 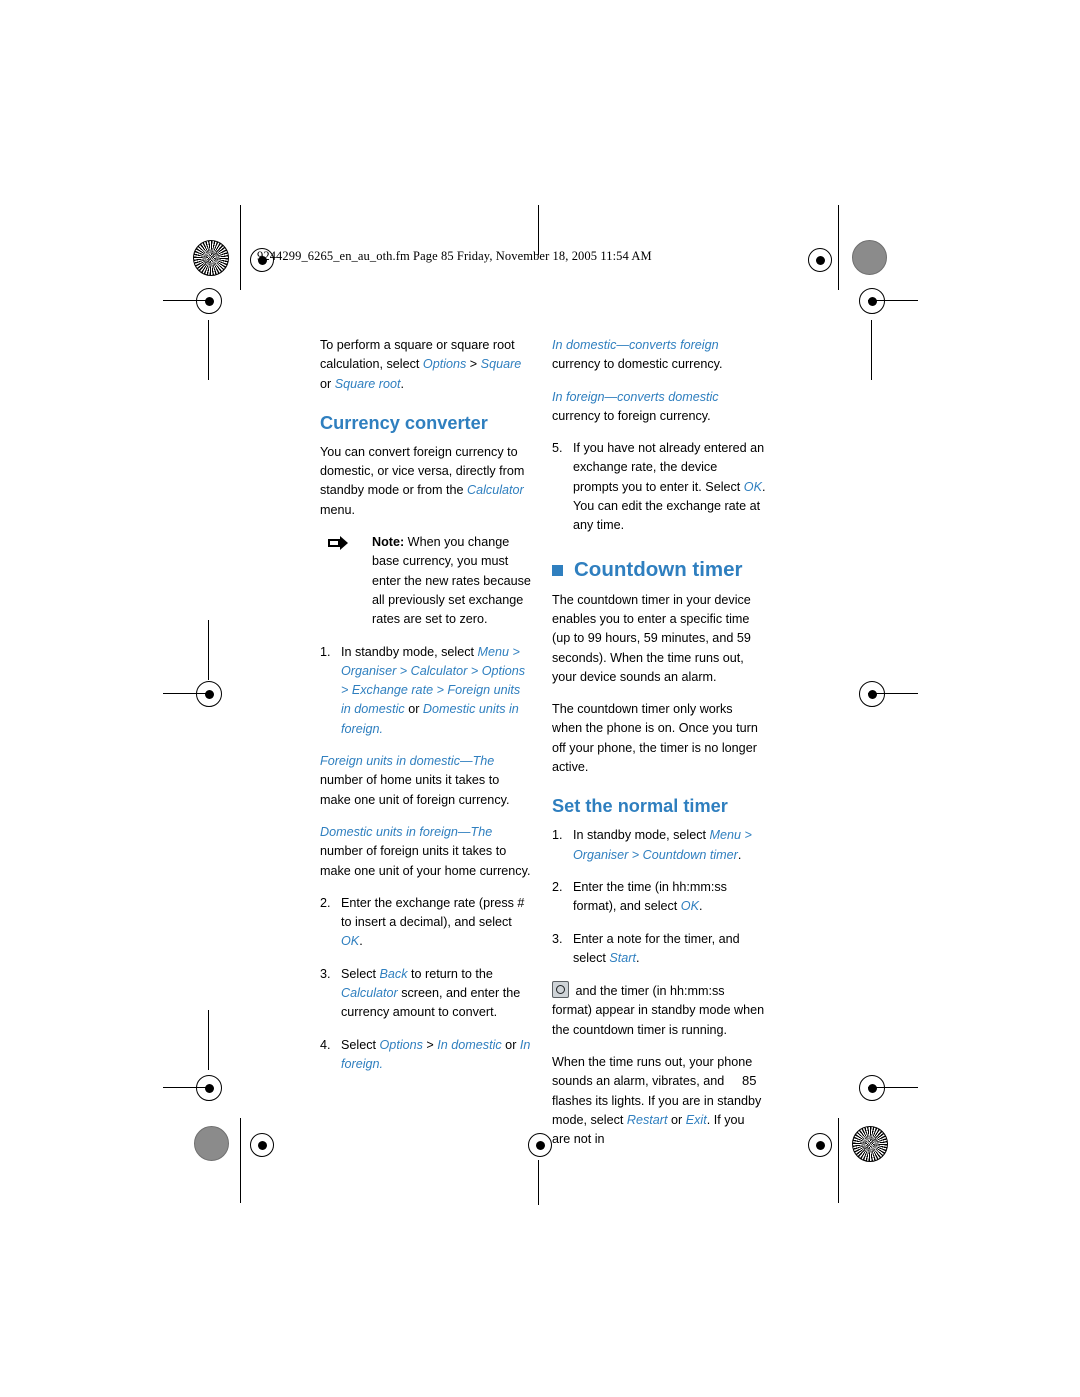 I want to click on left-step-1-text: In standby mode, select, so click(x=409, y=651).